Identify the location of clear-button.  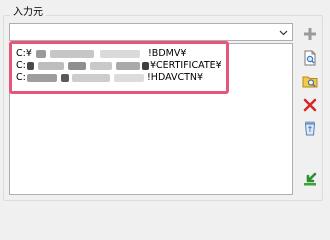
(310, 128).